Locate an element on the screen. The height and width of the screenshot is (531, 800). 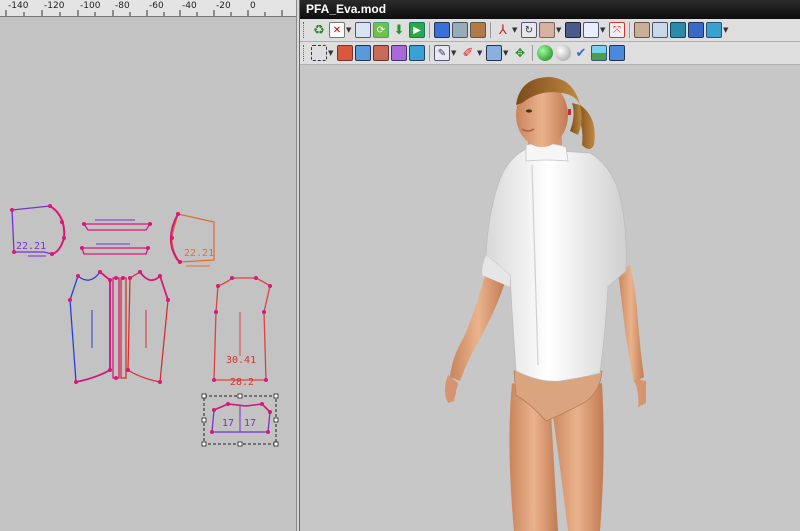
pattern-piece-sleeve-left: 22.21 is located at coordinates (38, 230).